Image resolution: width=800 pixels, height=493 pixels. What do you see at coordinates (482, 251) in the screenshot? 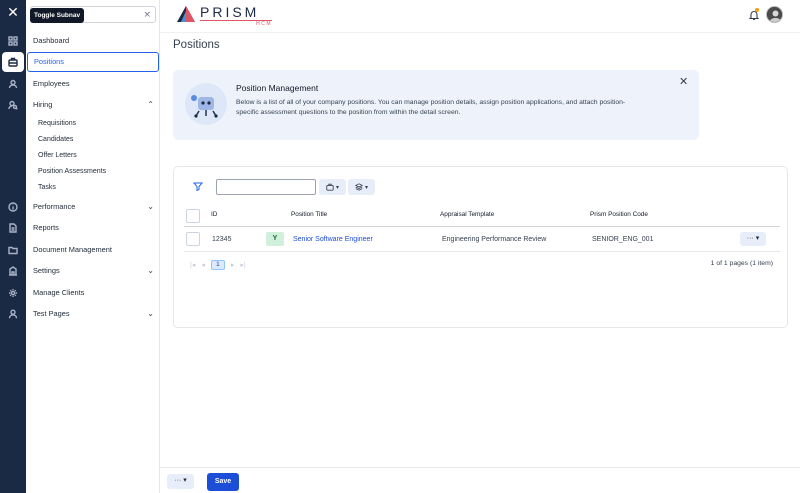
I see `row-divider` at bounding box center [482, 251].